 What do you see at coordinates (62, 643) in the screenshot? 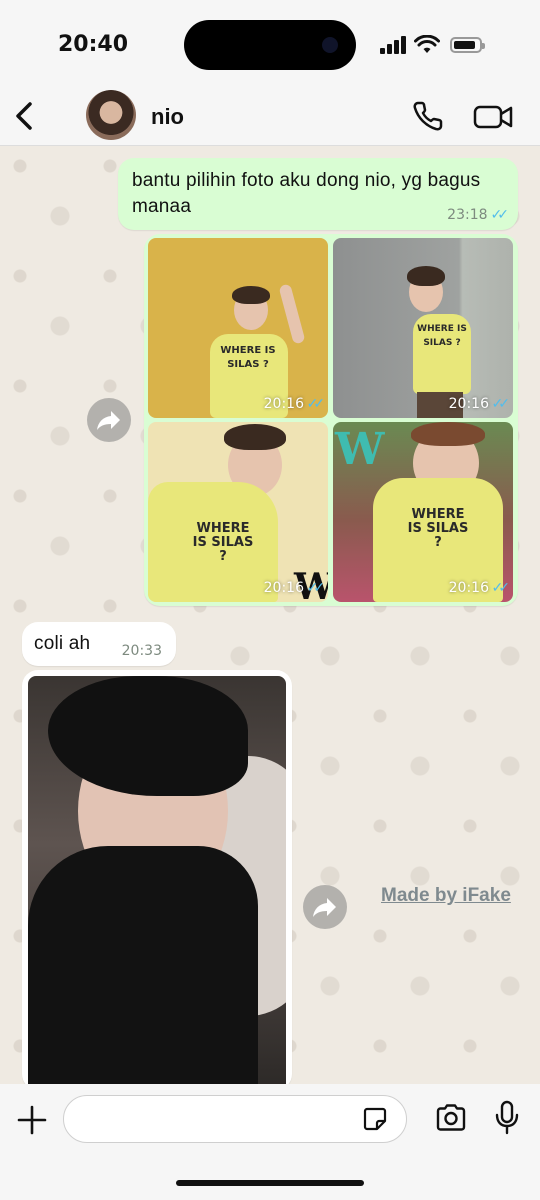
I see `message-text: coli ah` at bounding box center [62, 643].